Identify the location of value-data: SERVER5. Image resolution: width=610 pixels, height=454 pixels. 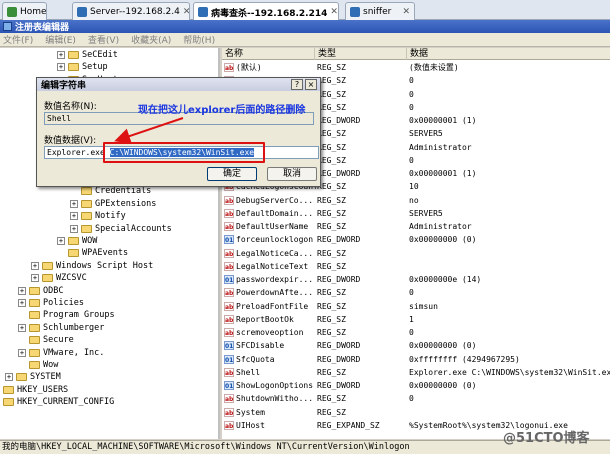
(426, 213).